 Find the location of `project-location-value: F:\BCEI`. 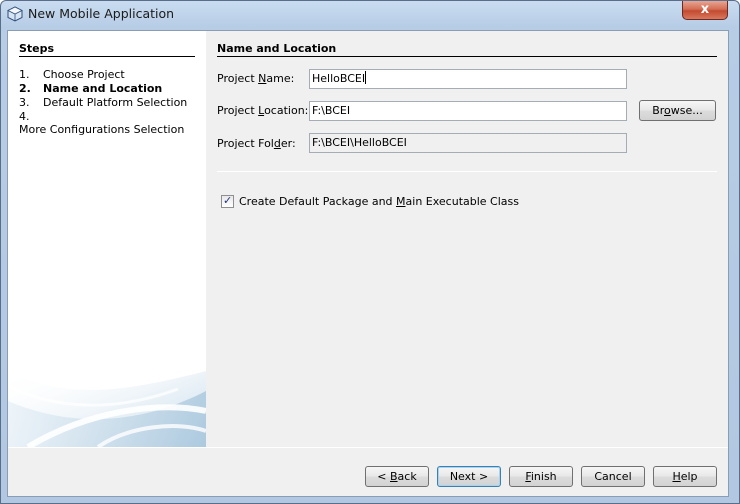

project-location-value: F:\BCEI is located at coordinates (331, 110).